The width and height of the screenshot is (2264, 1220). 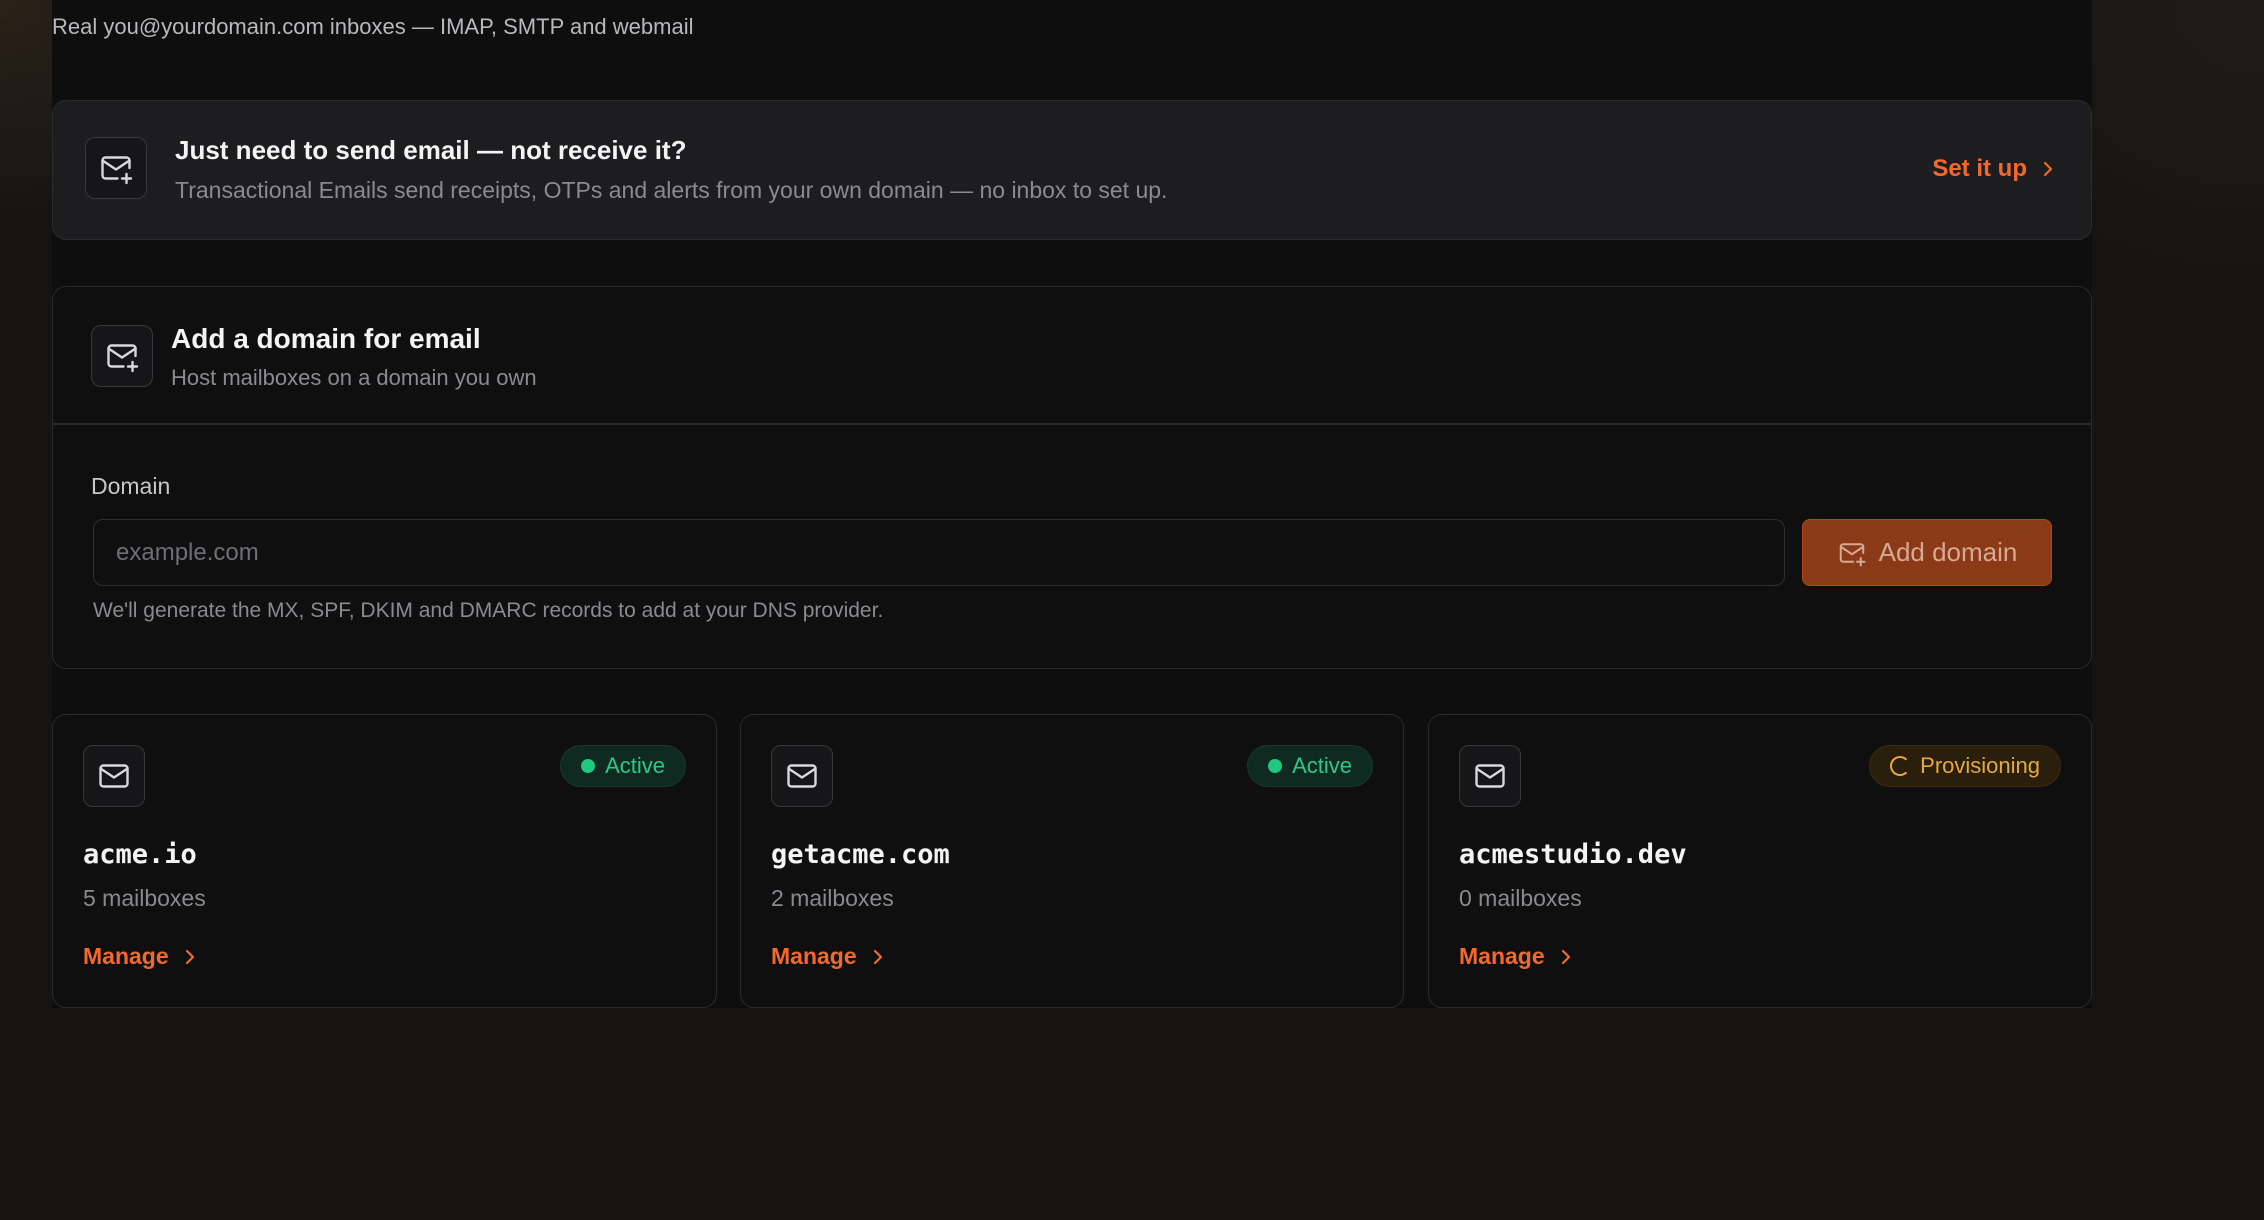 I want to click on set-it-up-link: Set it up, so click(x=1993, y=169).